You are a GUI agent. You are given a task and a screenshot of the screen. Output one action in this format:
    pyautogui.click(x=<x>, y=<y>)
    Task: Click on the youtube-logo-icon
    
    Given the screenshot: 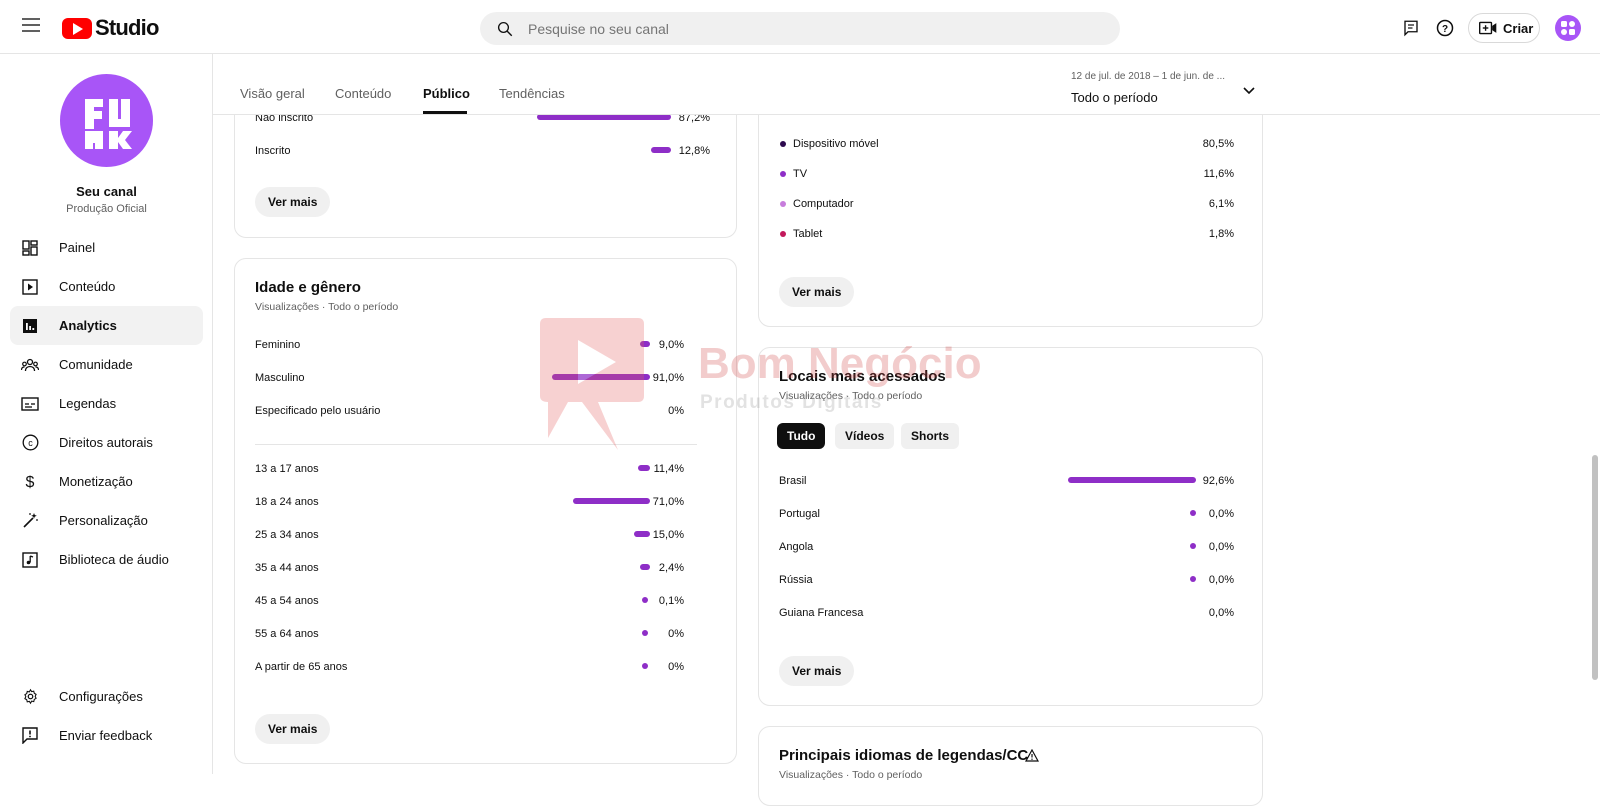 What is the action you would take?
    pyautogui.click(x=77, y=28)
    